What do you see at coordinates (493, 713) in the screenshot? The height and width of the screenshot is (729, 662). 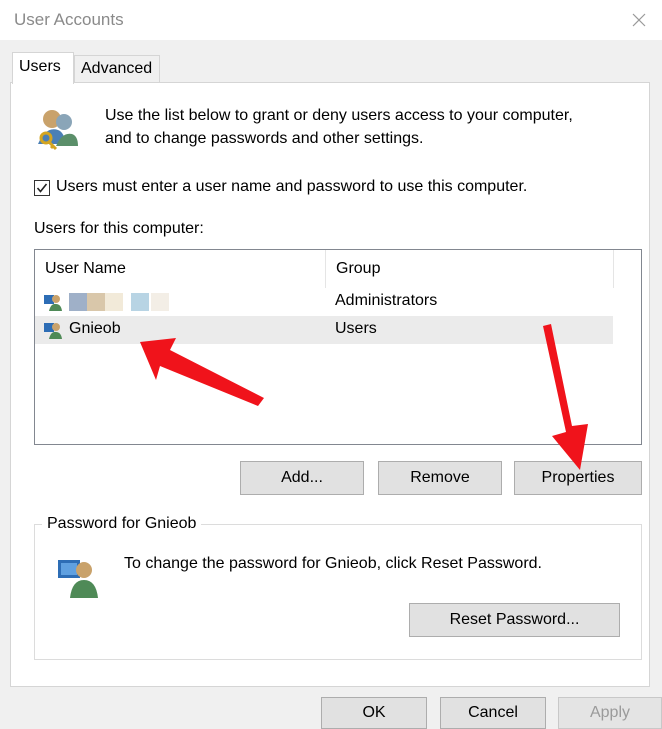 I see `cancel-button: Cancel` at bounding box center [493, 713].